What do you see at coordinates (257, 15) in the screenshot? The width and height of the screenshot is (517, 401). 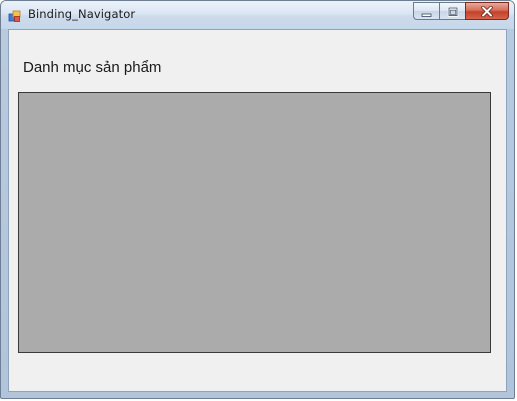 I see `title-bar: Binding_Navigator` at bounding box center [257, 15].